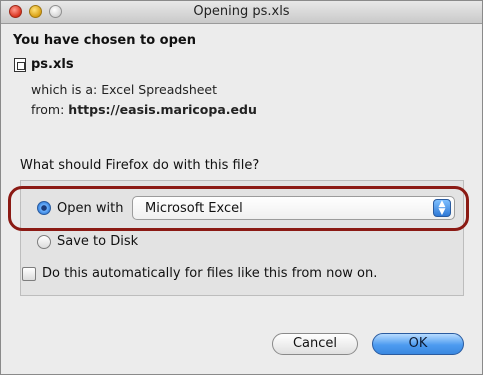  Describe the element at coordinates (52, 64) in the screenshot. I see `file-name: ps.xls` at that location.